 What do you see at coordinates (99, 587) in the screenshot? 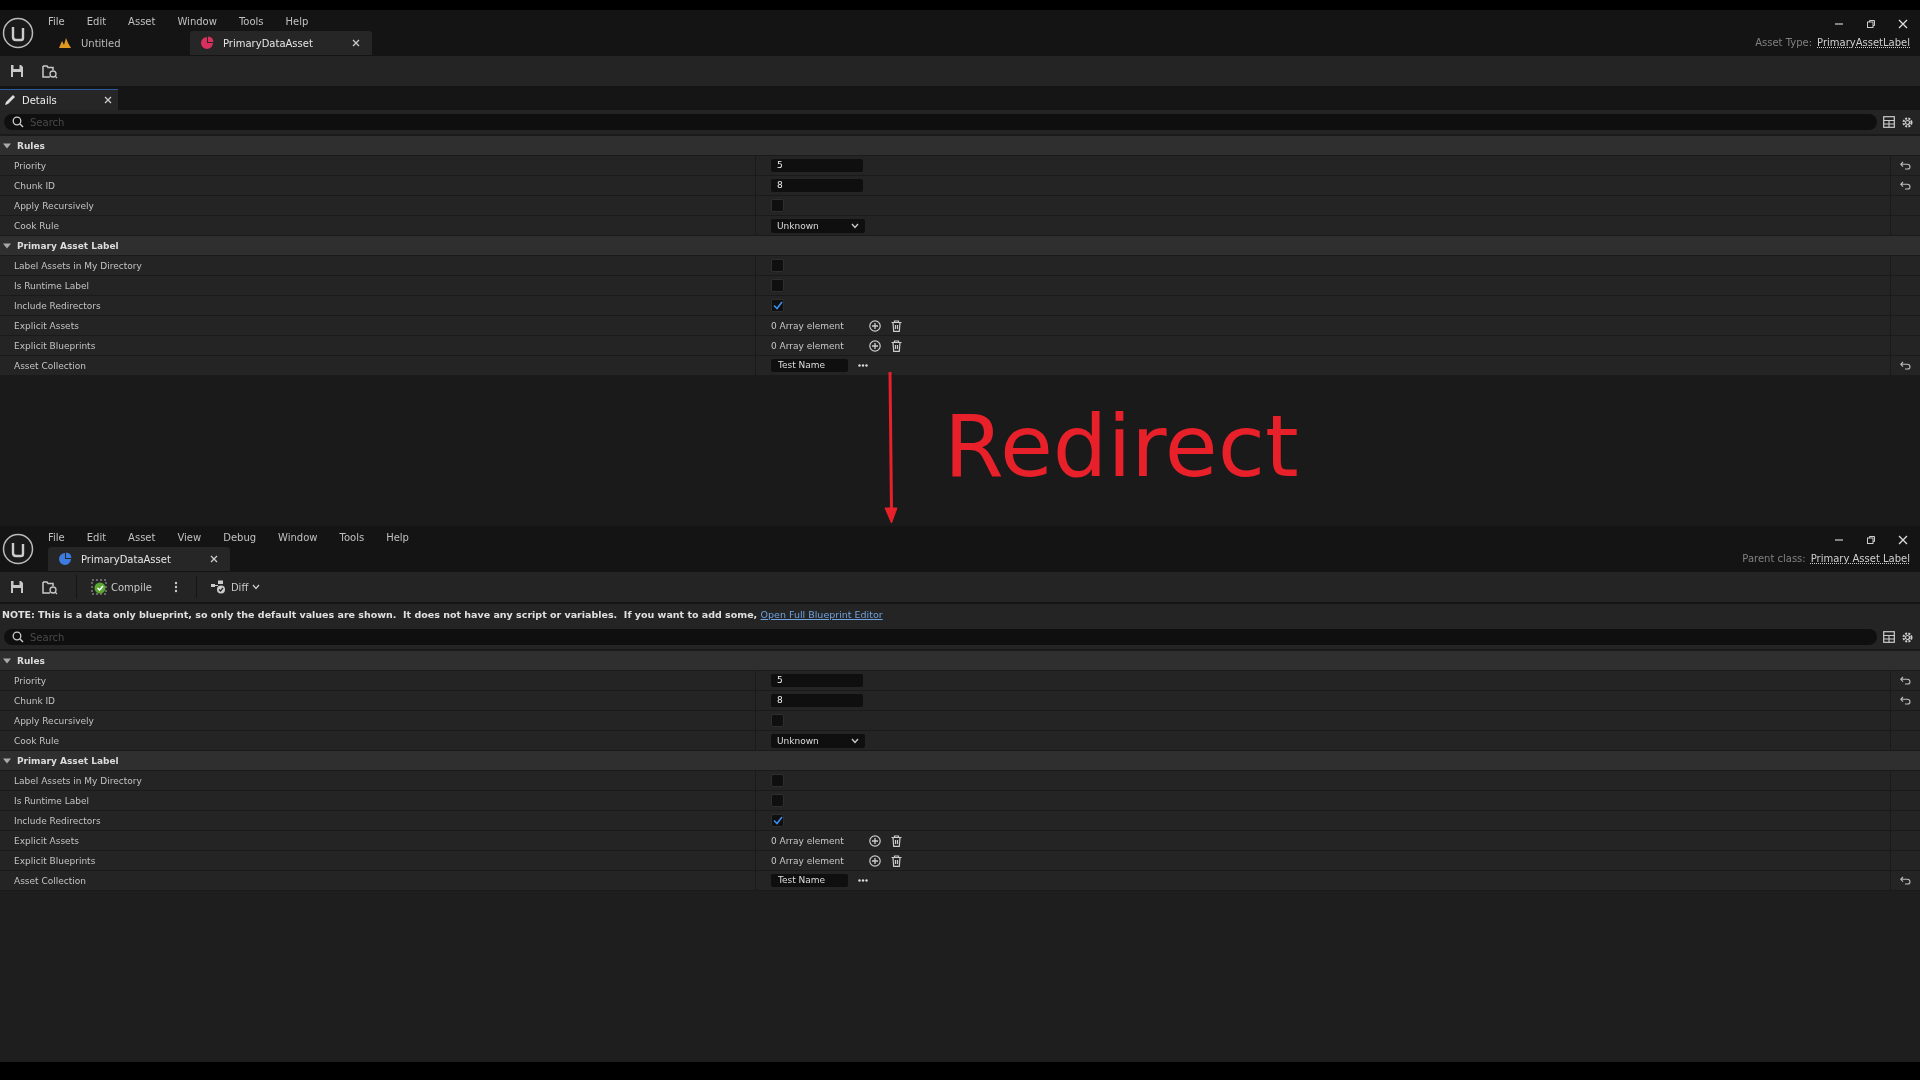
I see `compile-check-icon` at bounding box center [99, 587].